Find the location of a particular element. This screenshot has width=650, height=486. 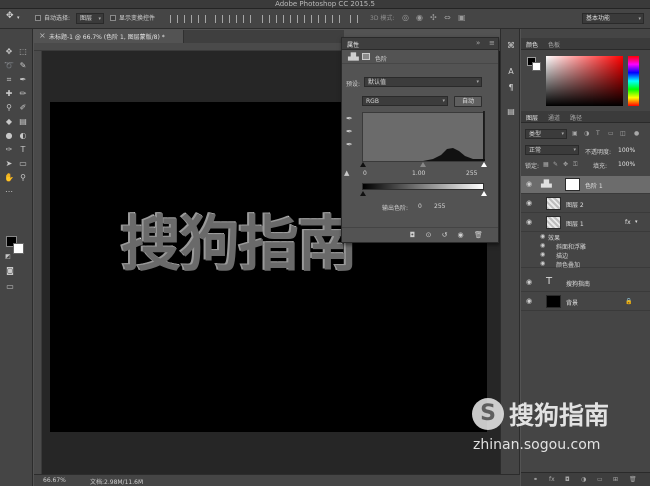

layer-row: ◉ T 搜狗指南 is located at coordinates (585, 283).